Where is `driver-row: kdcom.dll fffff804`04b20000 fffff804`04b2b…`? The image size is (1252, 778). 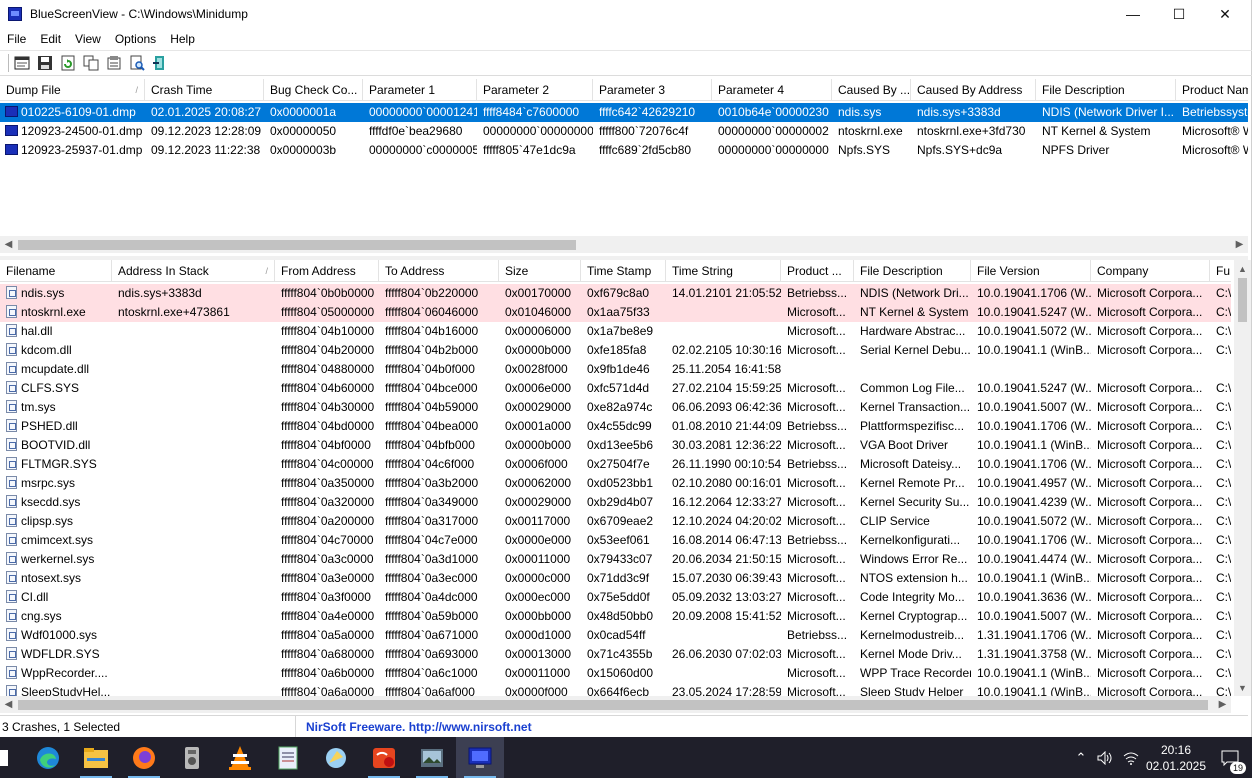
driver-row: kdcom.dll fffff804`04b20000 fffff804`04b2b… is located at coordinates (615, 350).